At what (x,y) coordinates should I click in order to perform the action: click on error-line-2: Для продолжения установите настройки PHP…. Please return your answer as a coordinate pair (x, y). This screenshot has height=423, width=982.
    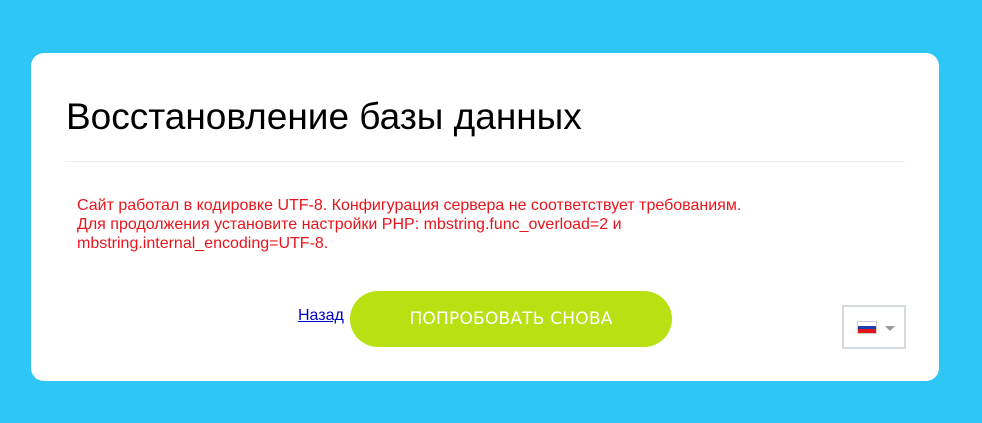
    Looking at the image, I should click on (349, 224).